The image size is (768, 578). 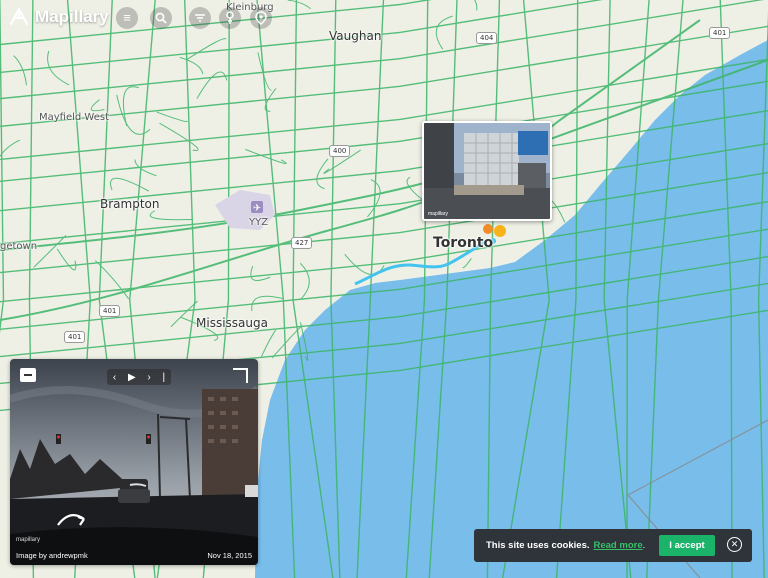 I want to click on image-credit: Image by andrewpmk, so click(x=52, y=555).